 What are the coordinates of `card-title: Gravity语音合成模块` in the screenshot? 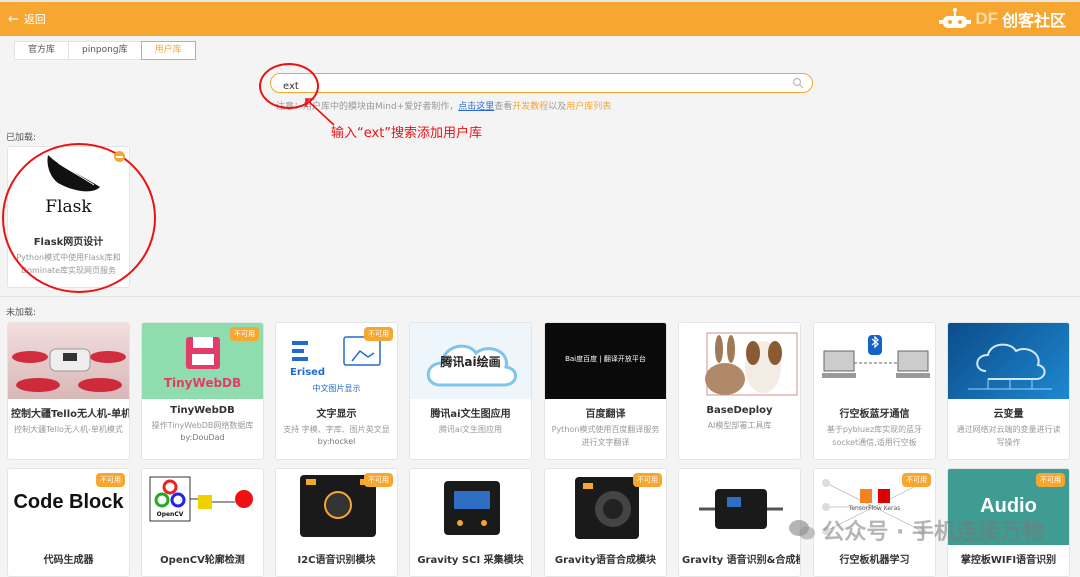 It's located at (605, 560).